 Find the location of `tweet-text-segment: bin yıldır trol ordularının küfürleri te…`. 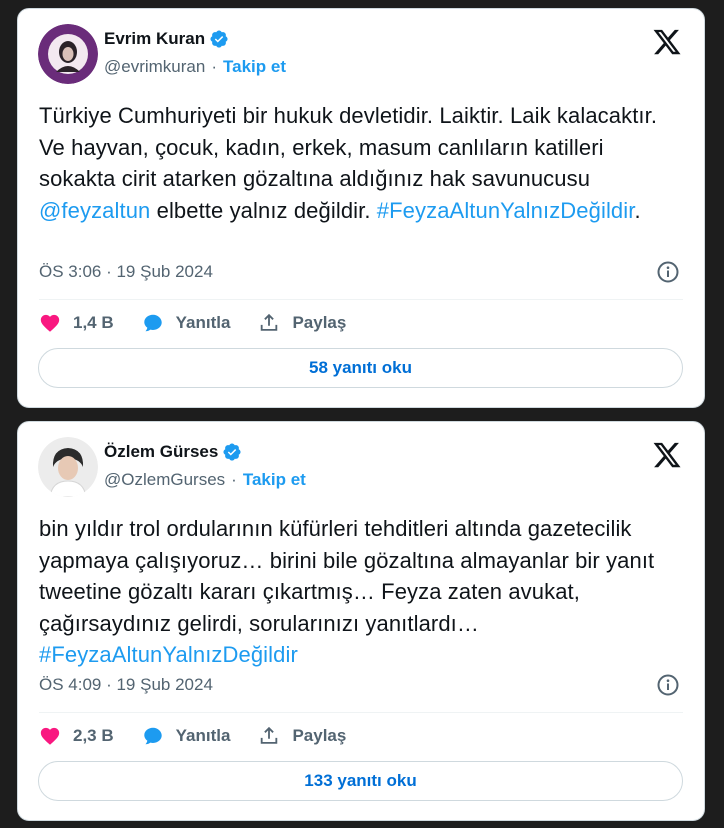

tweet-text-segment: bin yıldır trol ordularının küfürleri te… is located at coordinates (347, 576).